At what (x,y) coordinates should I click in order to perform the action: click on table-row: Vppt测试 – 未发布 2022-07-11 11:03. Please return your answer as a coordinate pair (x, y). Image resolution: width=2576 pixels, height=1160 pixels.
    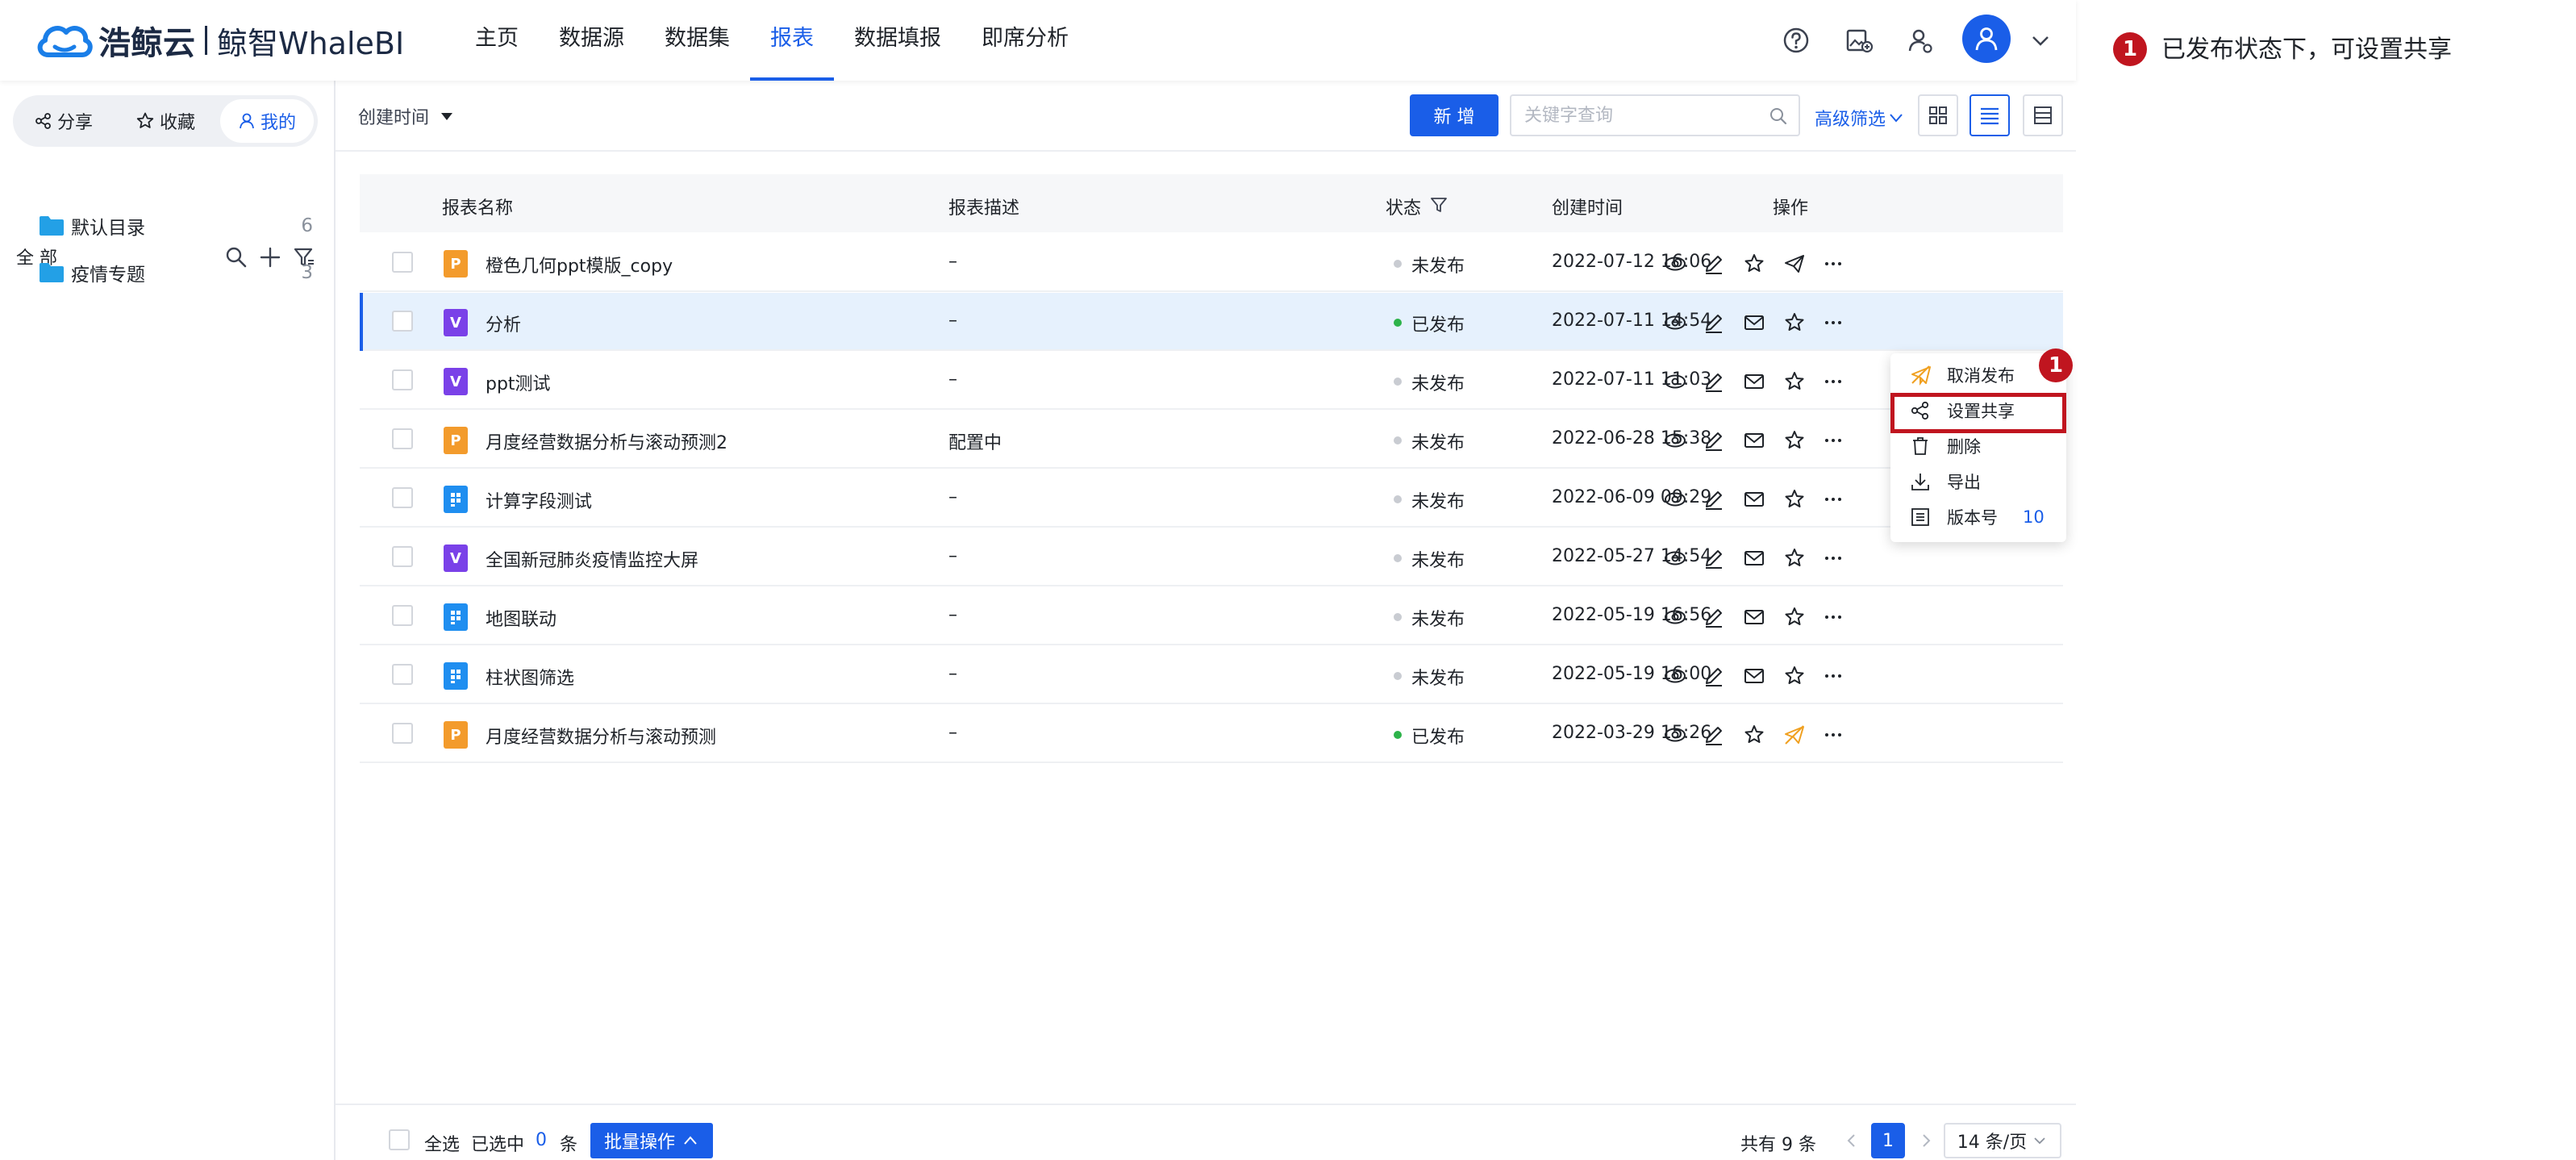
    Looking at the image, I should click on (1211, 381).